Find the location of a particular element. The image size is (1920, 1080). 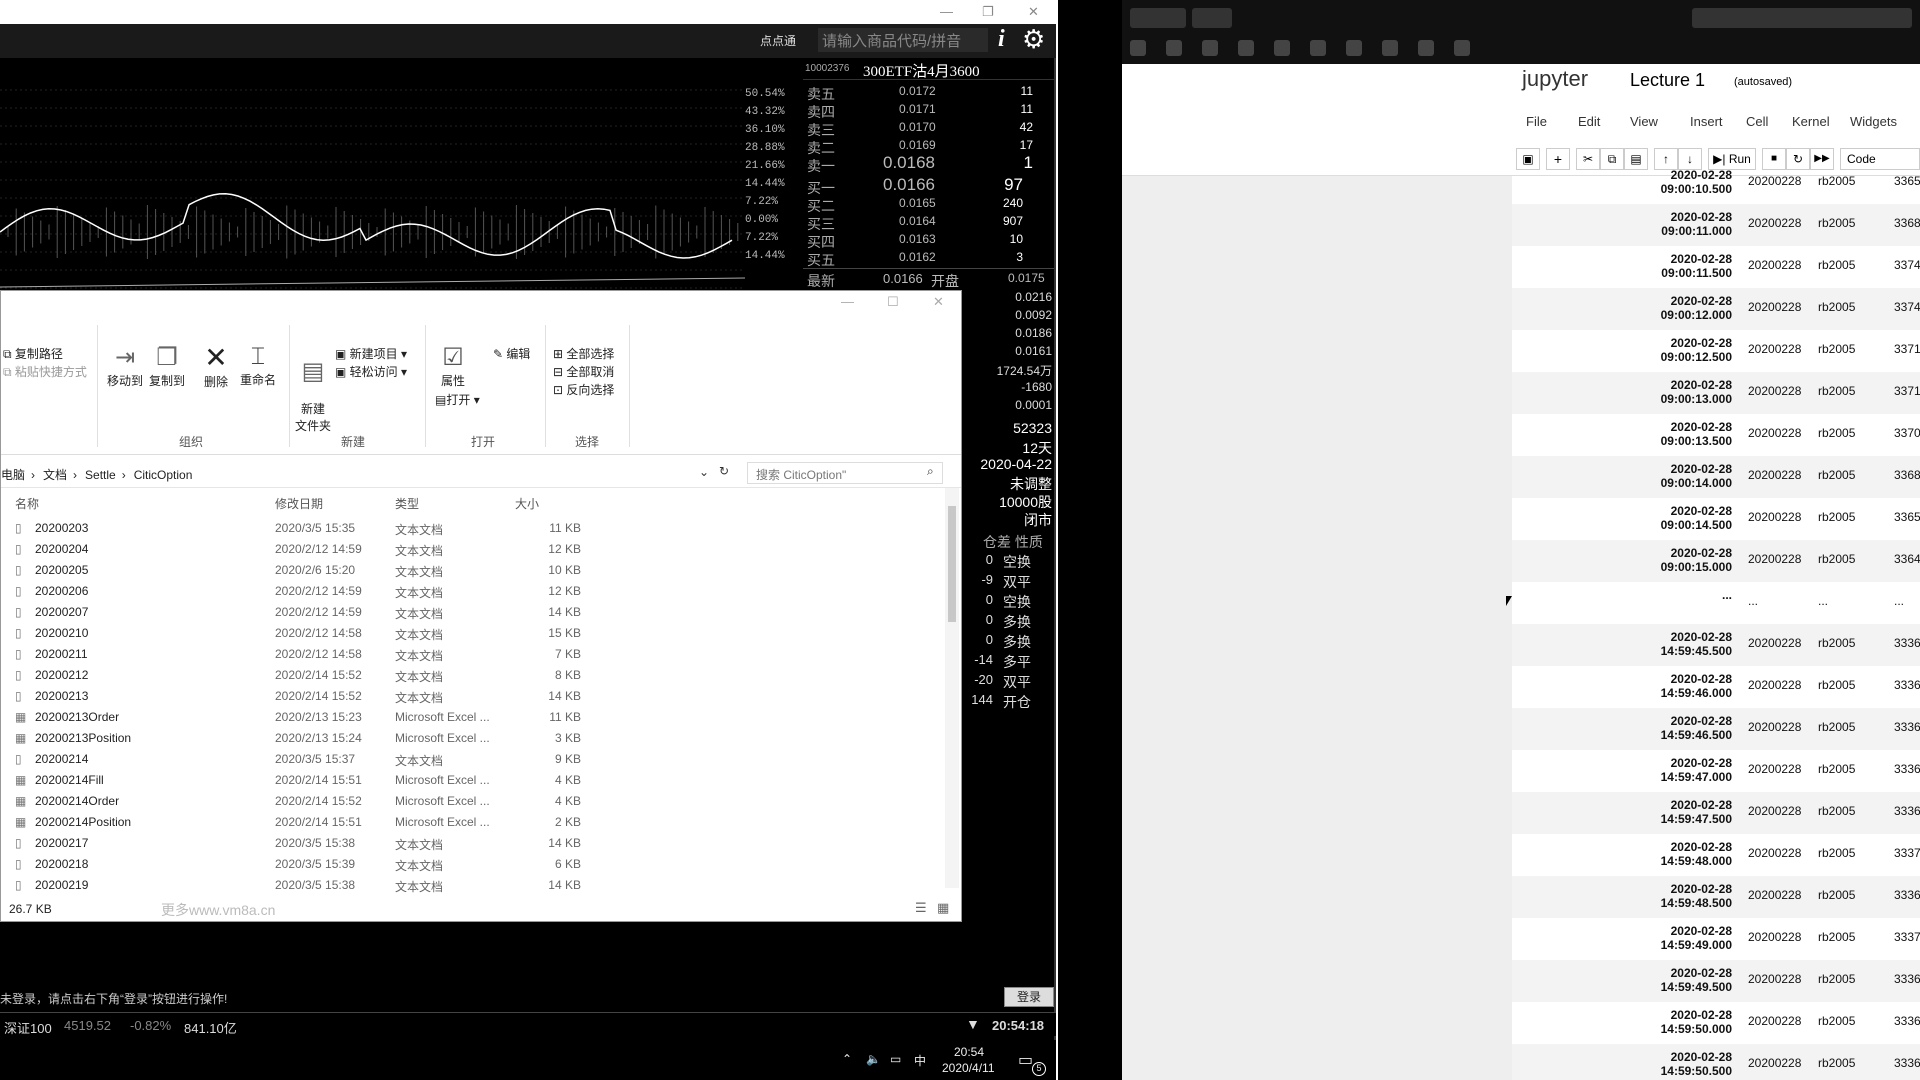

file-row: ▯ 20200203 2020/3/5 15:35 文本文档 11 KB is located at coordinates (301, 528).